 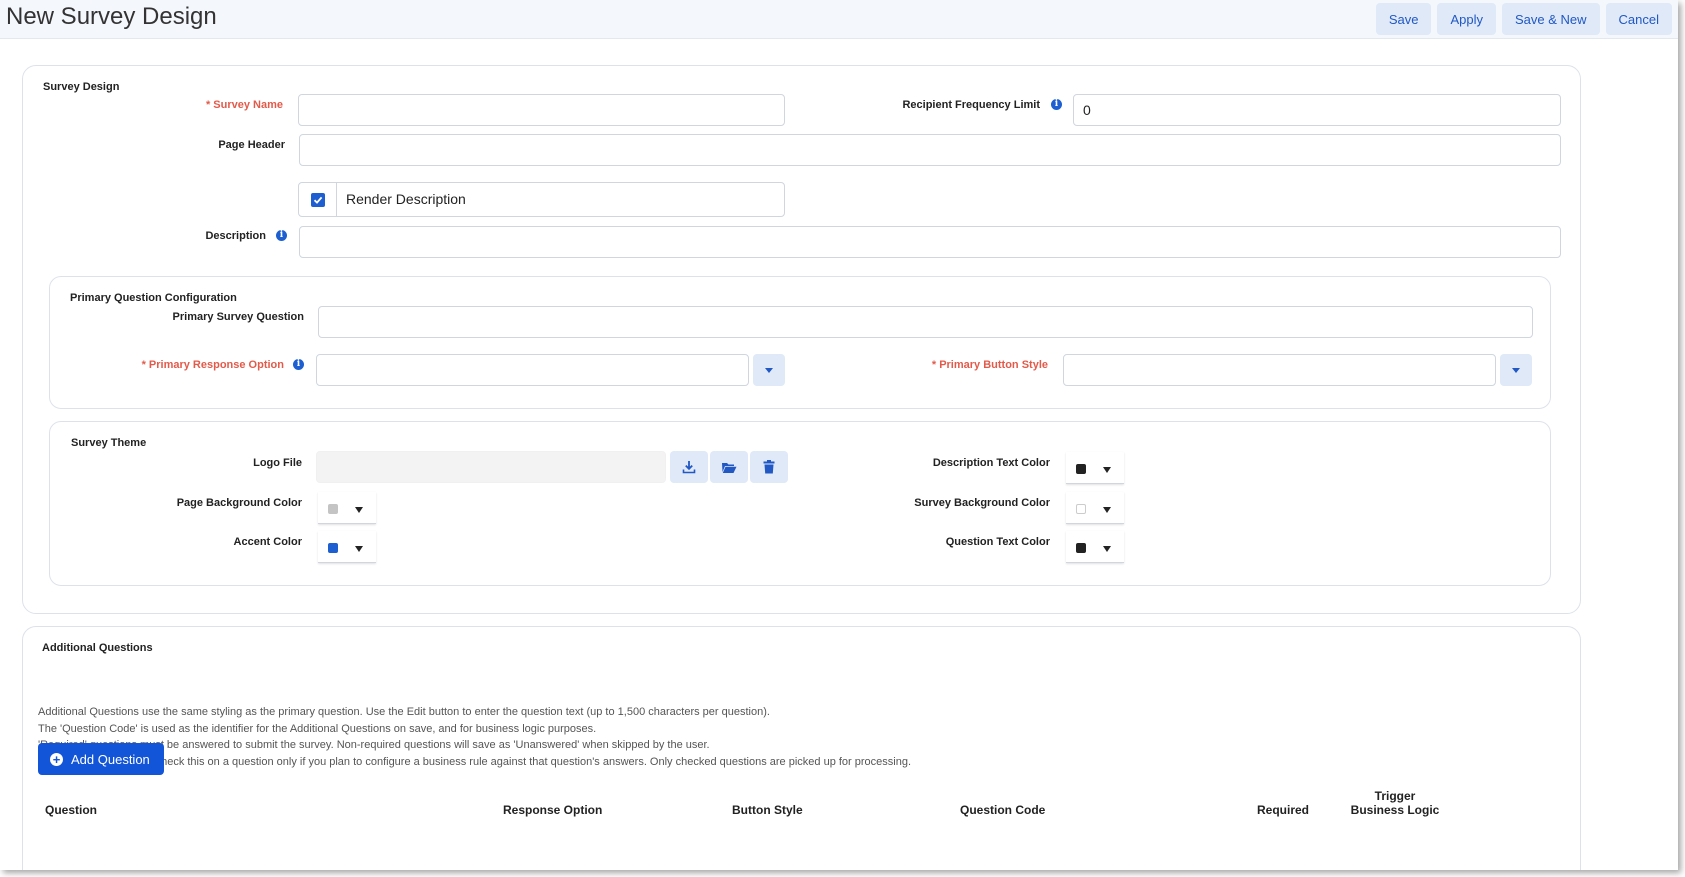 What do you see at coordinates (541, 199) in the screenshot?
I see `render-description-field: Render Description` at bounding box center [541, 199].